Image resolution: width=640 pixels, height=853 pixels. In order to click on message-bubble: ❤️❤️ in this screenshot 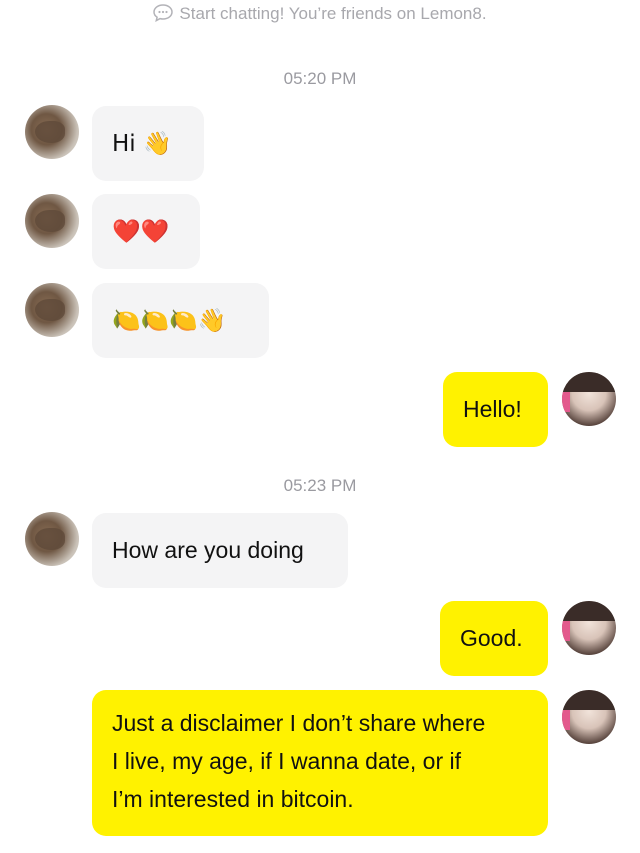, I will do `click(146, 231)`.